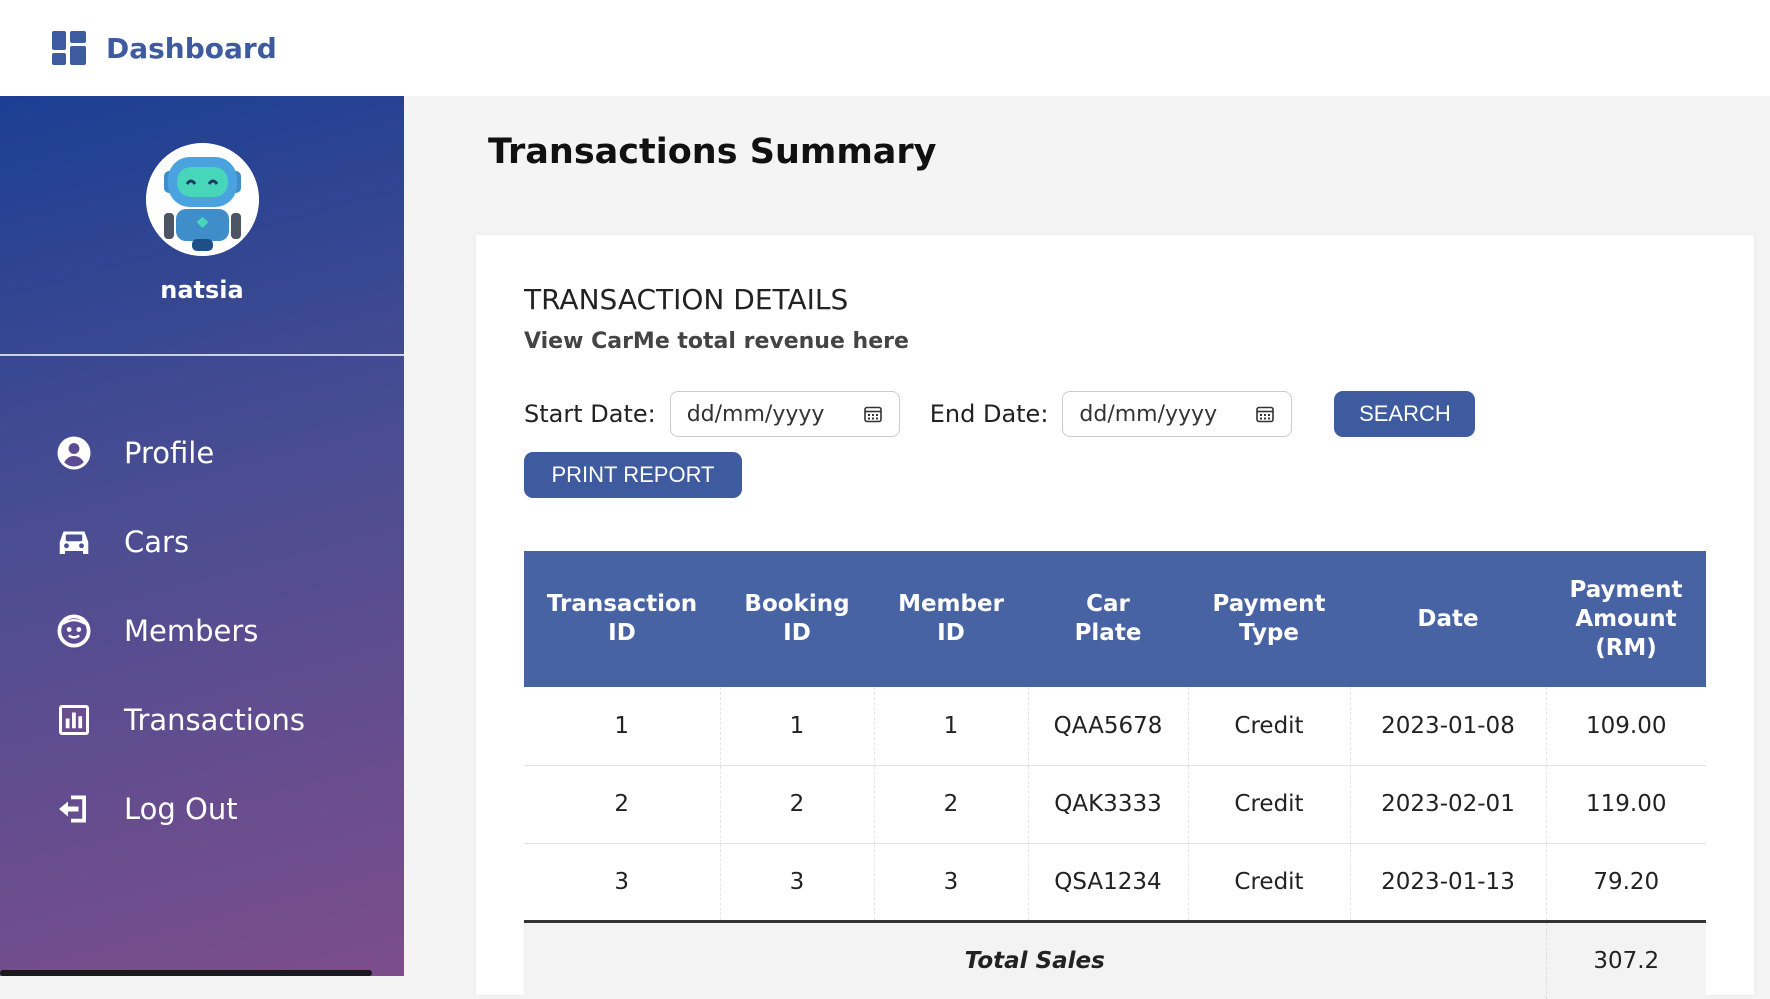 The width and height of the screenshot is (1770, 999). What do you see at coordinates (989, 414) in the screenshot?
I see `end-date-label: End Date:` at bounding box center [989, 414].